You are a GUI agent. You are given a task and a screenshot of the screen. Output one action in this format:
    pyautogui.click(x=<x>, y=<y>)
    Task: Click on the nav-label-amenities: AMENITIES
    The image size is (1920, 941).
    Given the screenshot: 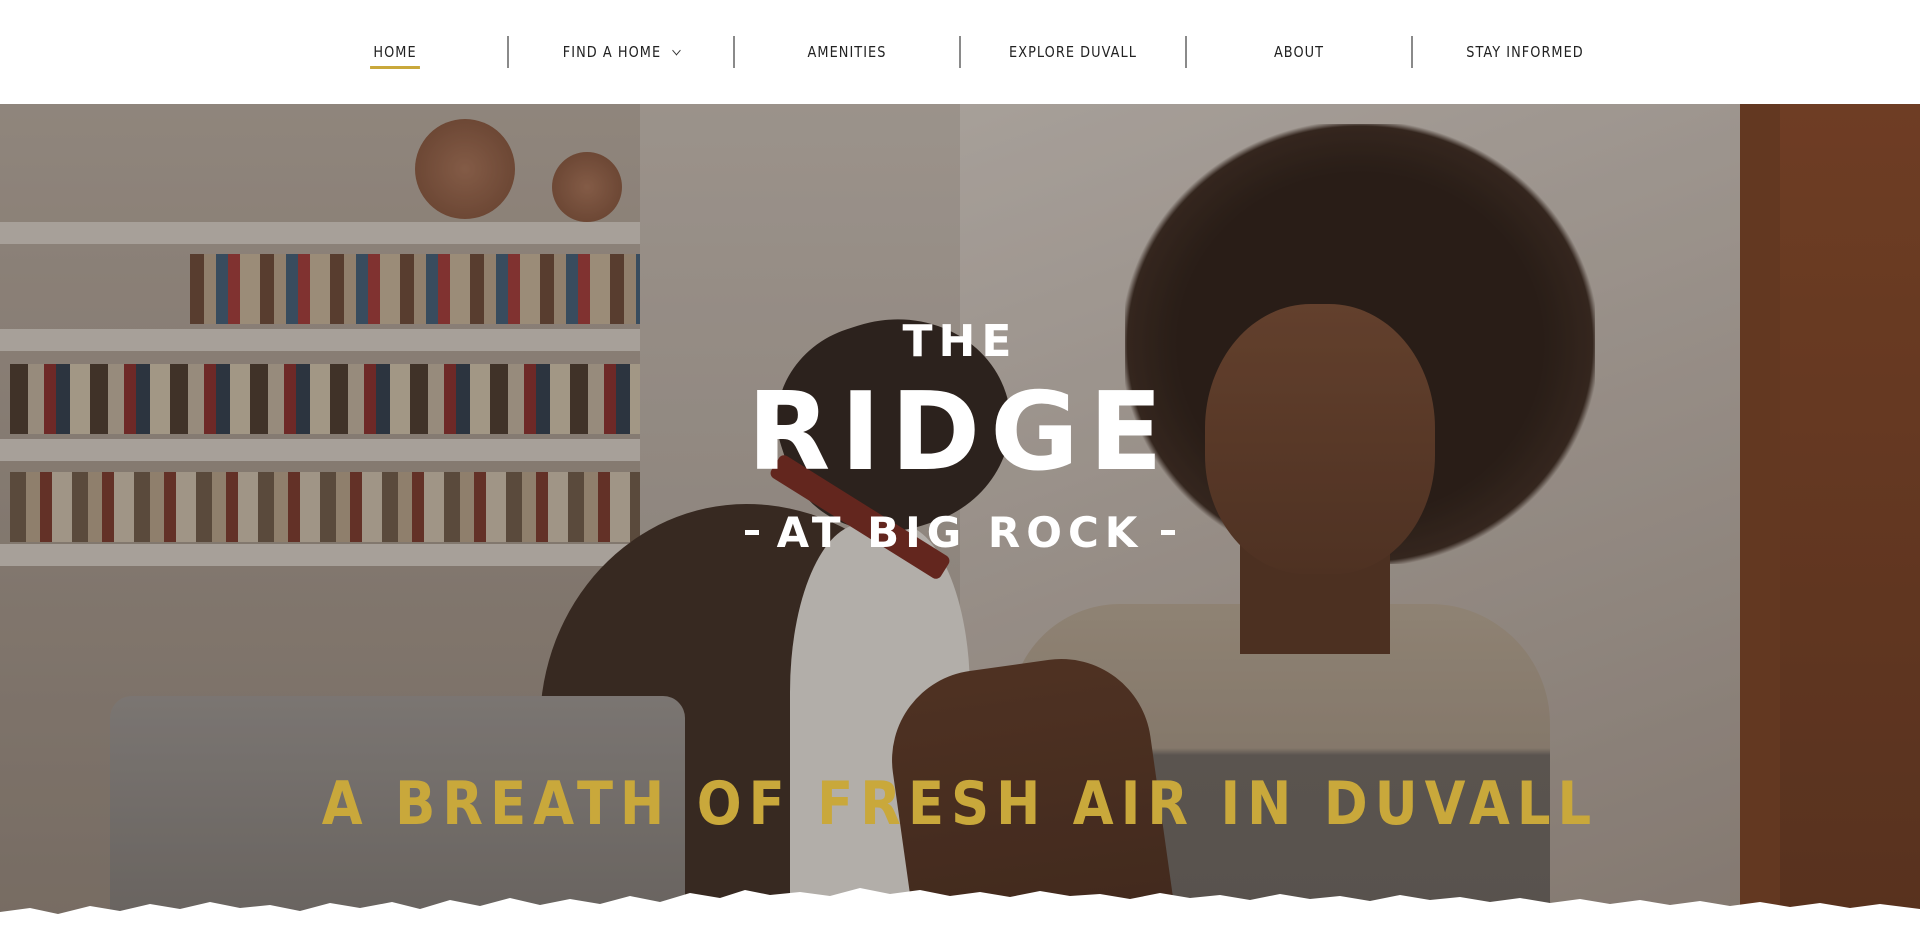 What is the action you would take?
    pyautogui.click(x=847, y=52)
    